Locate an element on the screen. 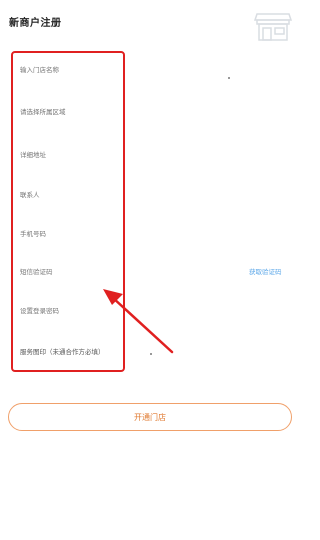 This screenshot has width=320, height=540. store-name-field is located at coordinates (155, 70).